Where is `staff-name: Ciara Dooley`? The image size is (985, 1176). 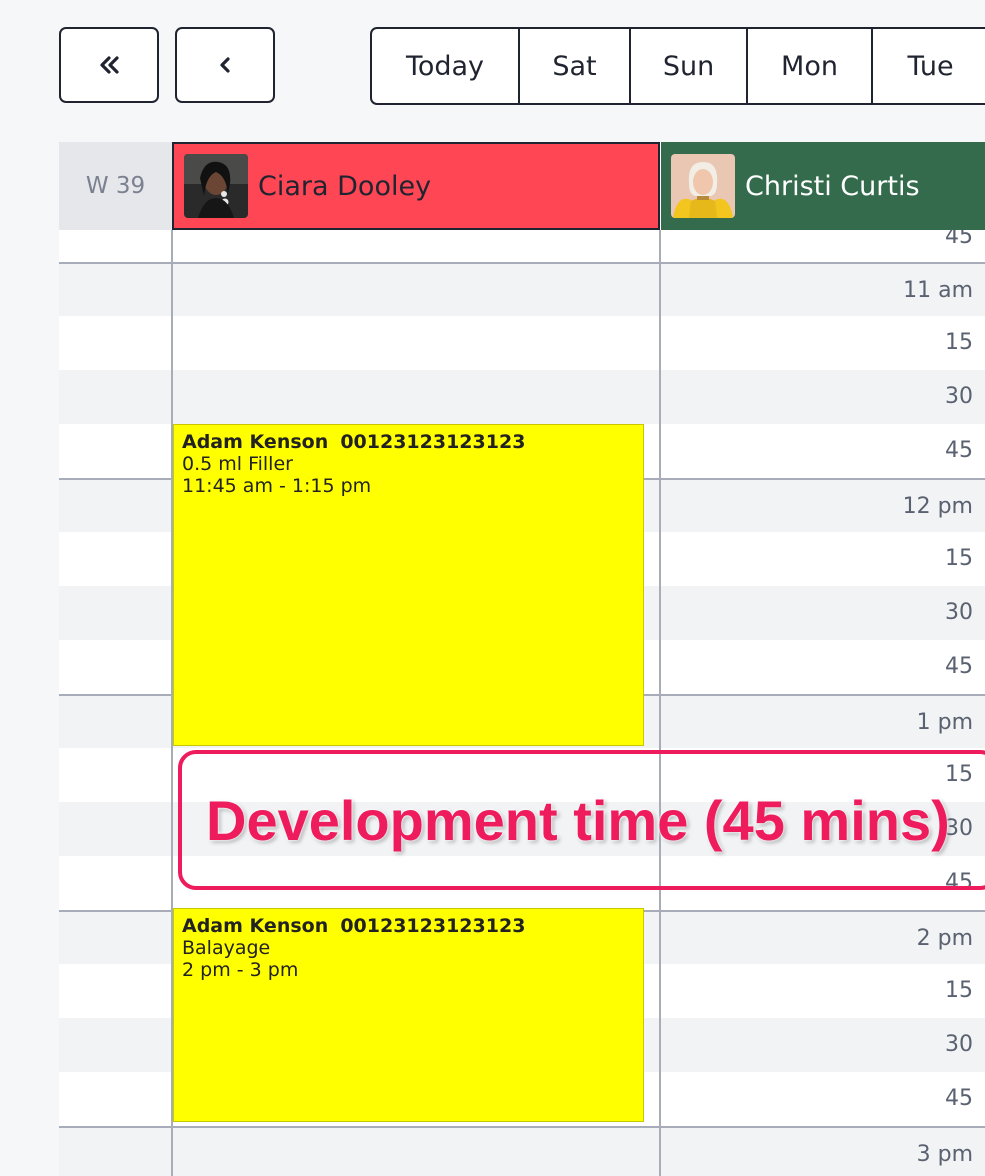 staff-name: Ciara Dooley is located at coordinates (345, 186).